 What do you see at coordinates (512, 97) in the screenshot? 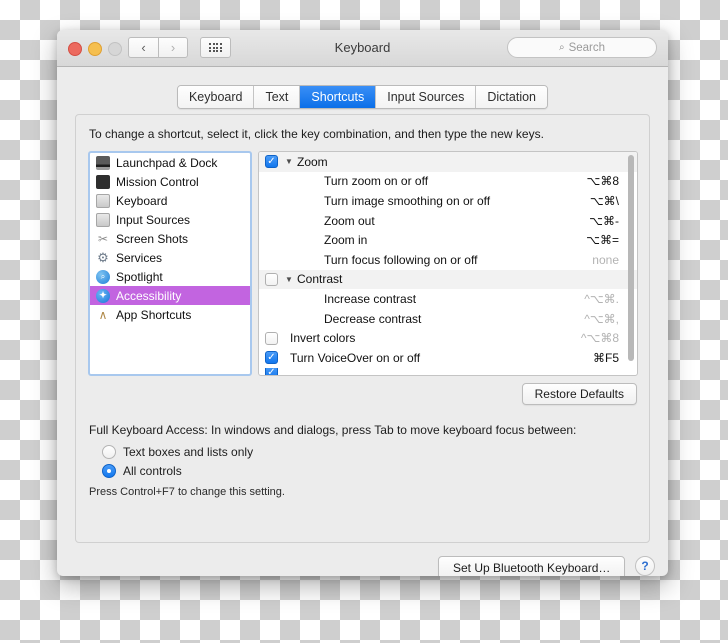
I see `tab-dictation: Dictation` at bounding box center [512, 97].